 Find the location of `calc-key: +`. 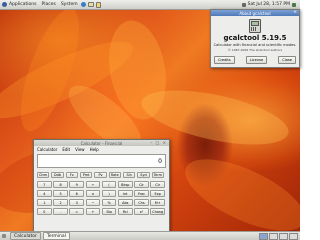

calc-key: + is located at coordinates (93, 211).